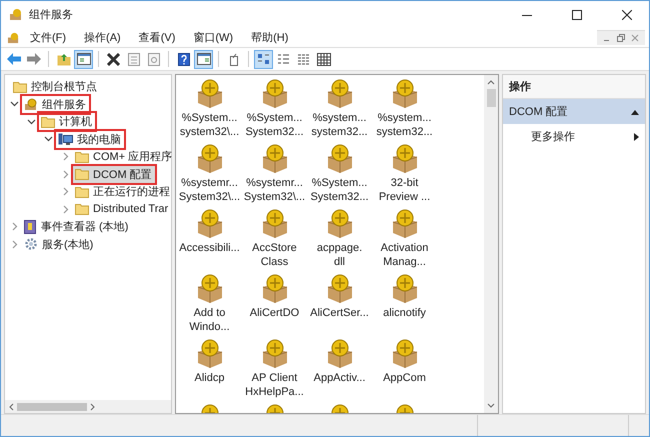  Describe the element at coordinates (122, 209) in the screenshot. I see `tree-item: Distributed Trar` at that location.